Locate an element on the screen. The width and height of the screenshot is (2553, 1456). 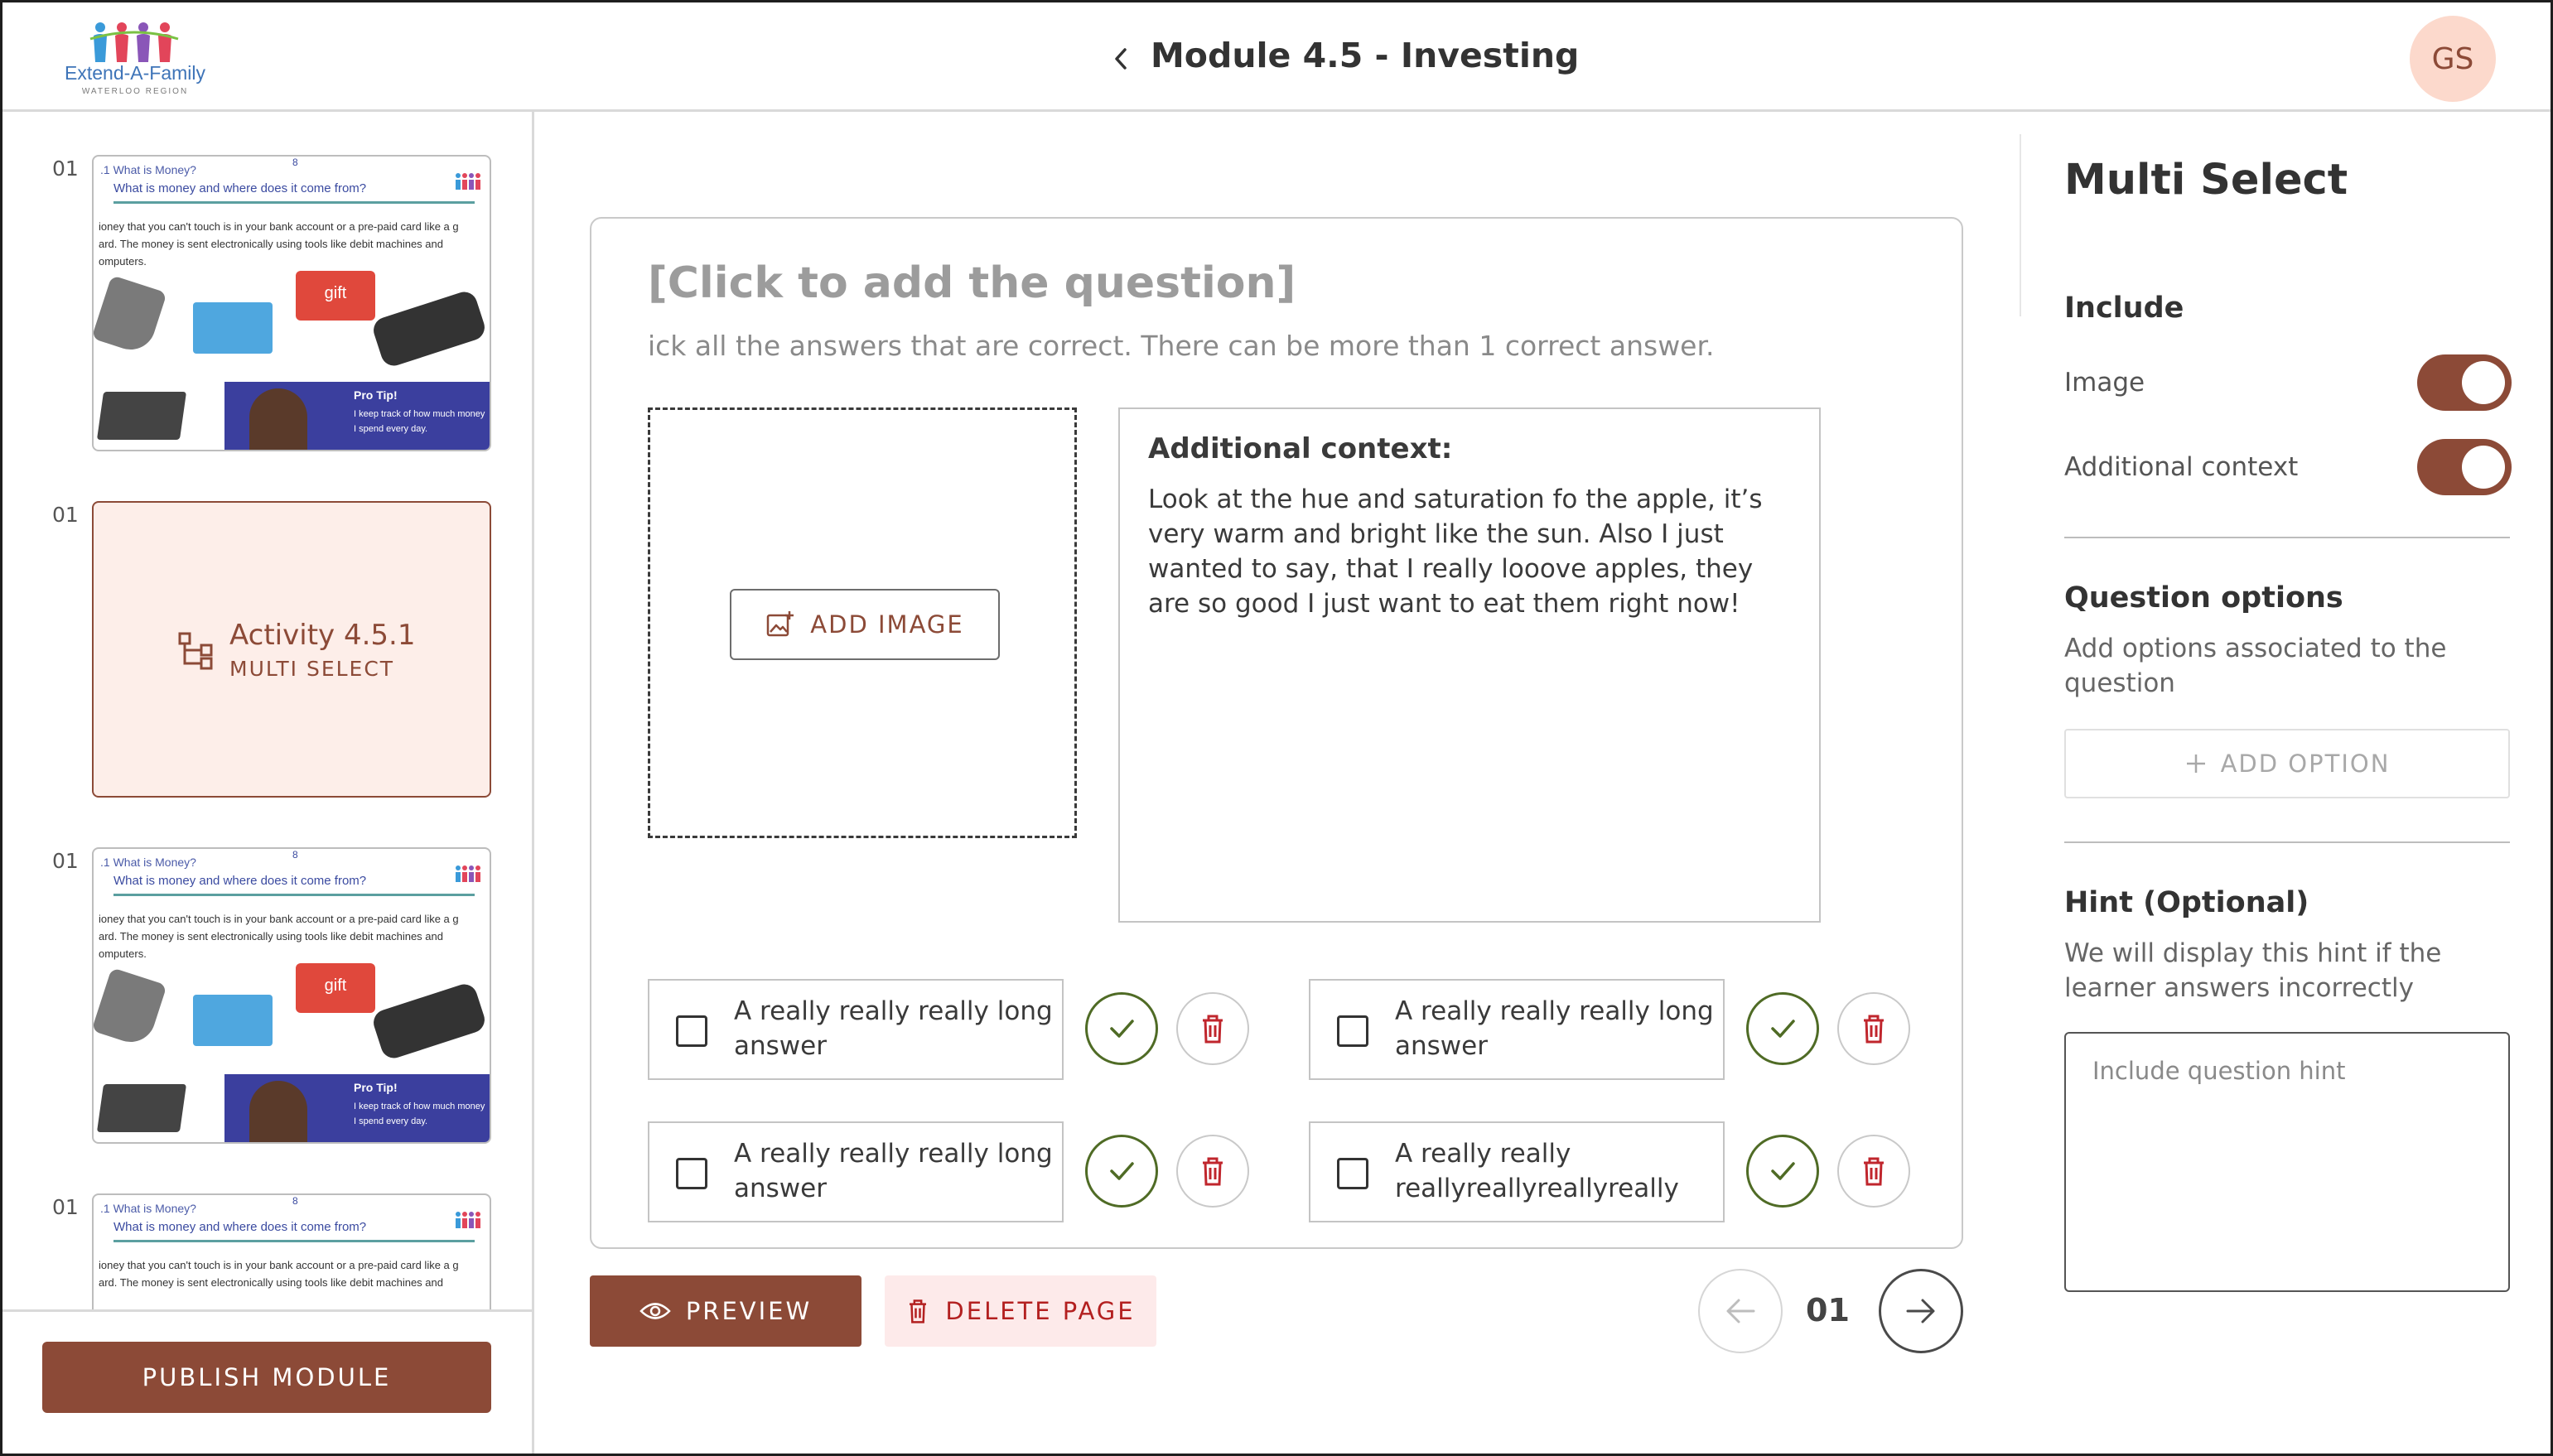
add-image-icon is located at coordinates (781, 624).